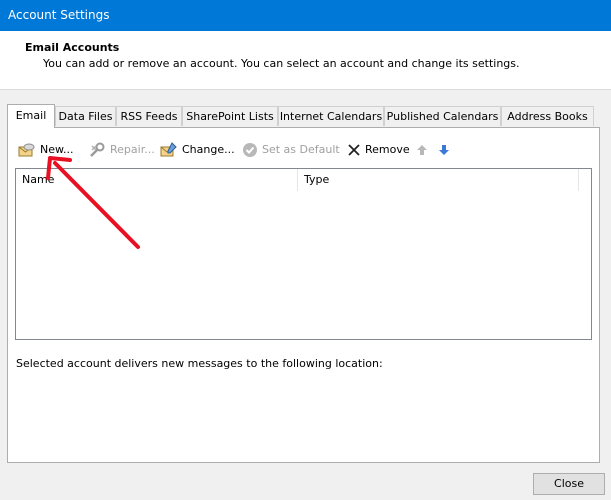 The image size is (611, 500). Describe the element at coordinates (301, 149) in the screenshot. I see `set-as-default-label: Set as Default` at that location.